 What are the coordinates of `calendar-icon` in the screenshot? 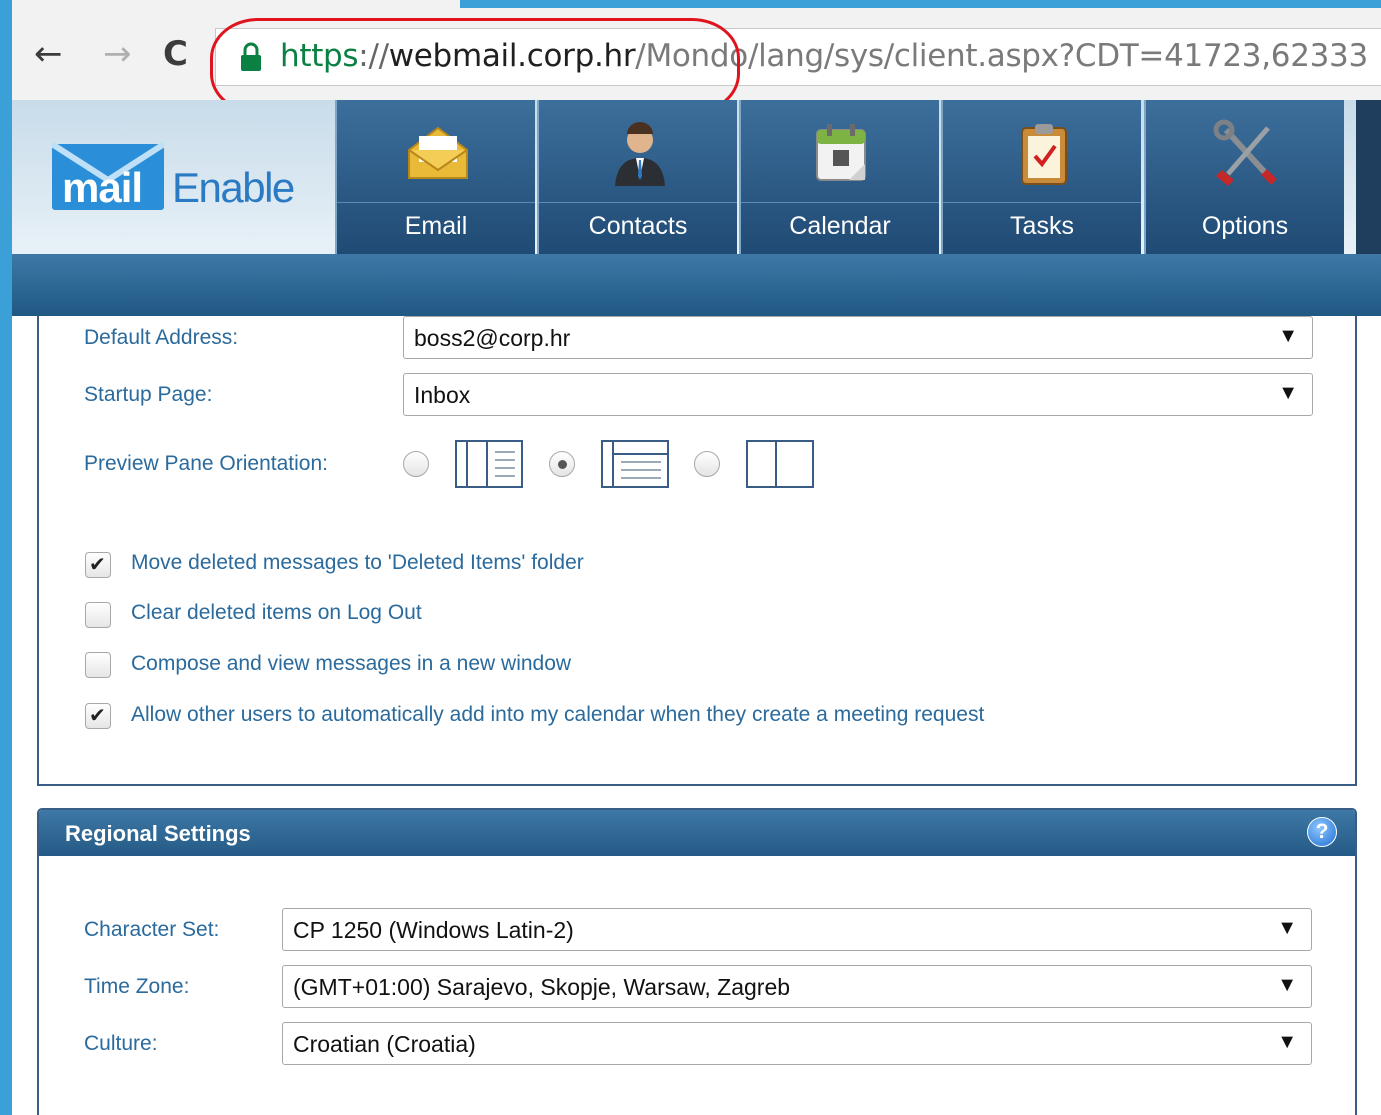 It's located at (841, 152).